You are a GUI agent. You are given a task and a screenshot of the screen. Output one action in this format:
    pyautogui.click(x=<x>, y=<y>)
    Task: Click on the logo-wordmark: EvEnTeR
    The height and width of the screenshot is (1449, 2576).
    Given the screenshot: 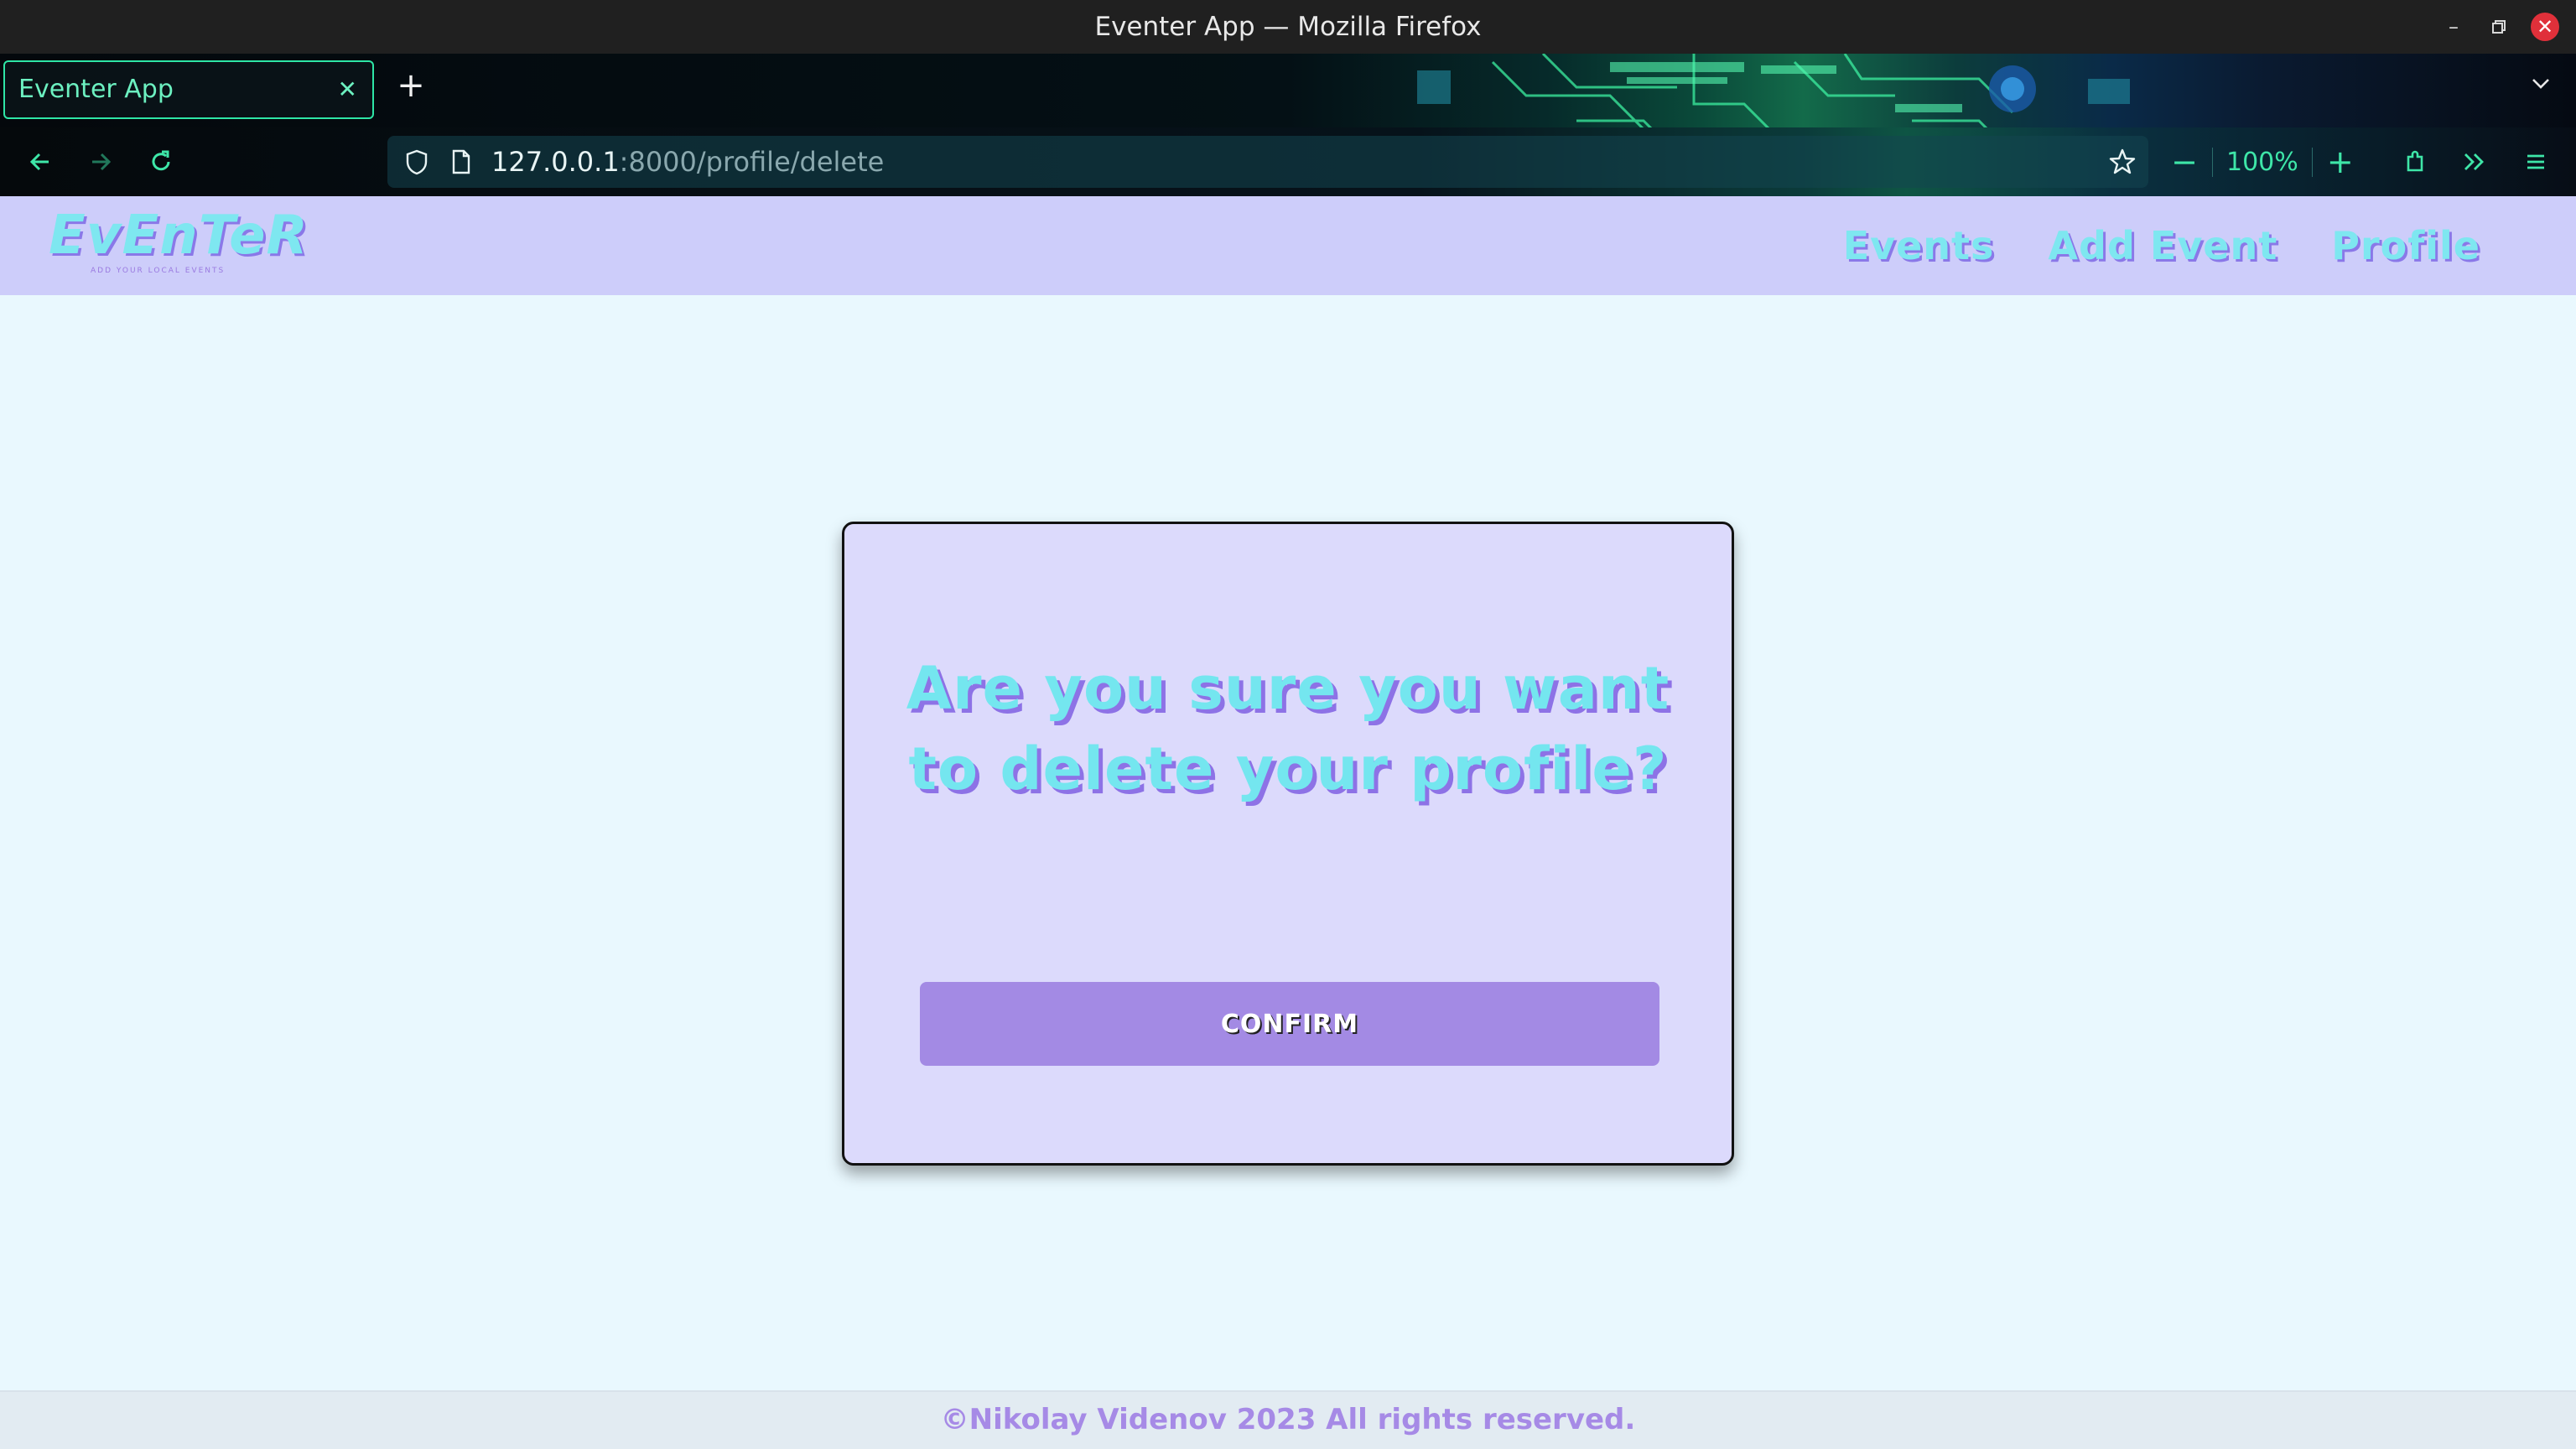 What is the action you would take?
    pyautogui.click(x=179, y=236)
    